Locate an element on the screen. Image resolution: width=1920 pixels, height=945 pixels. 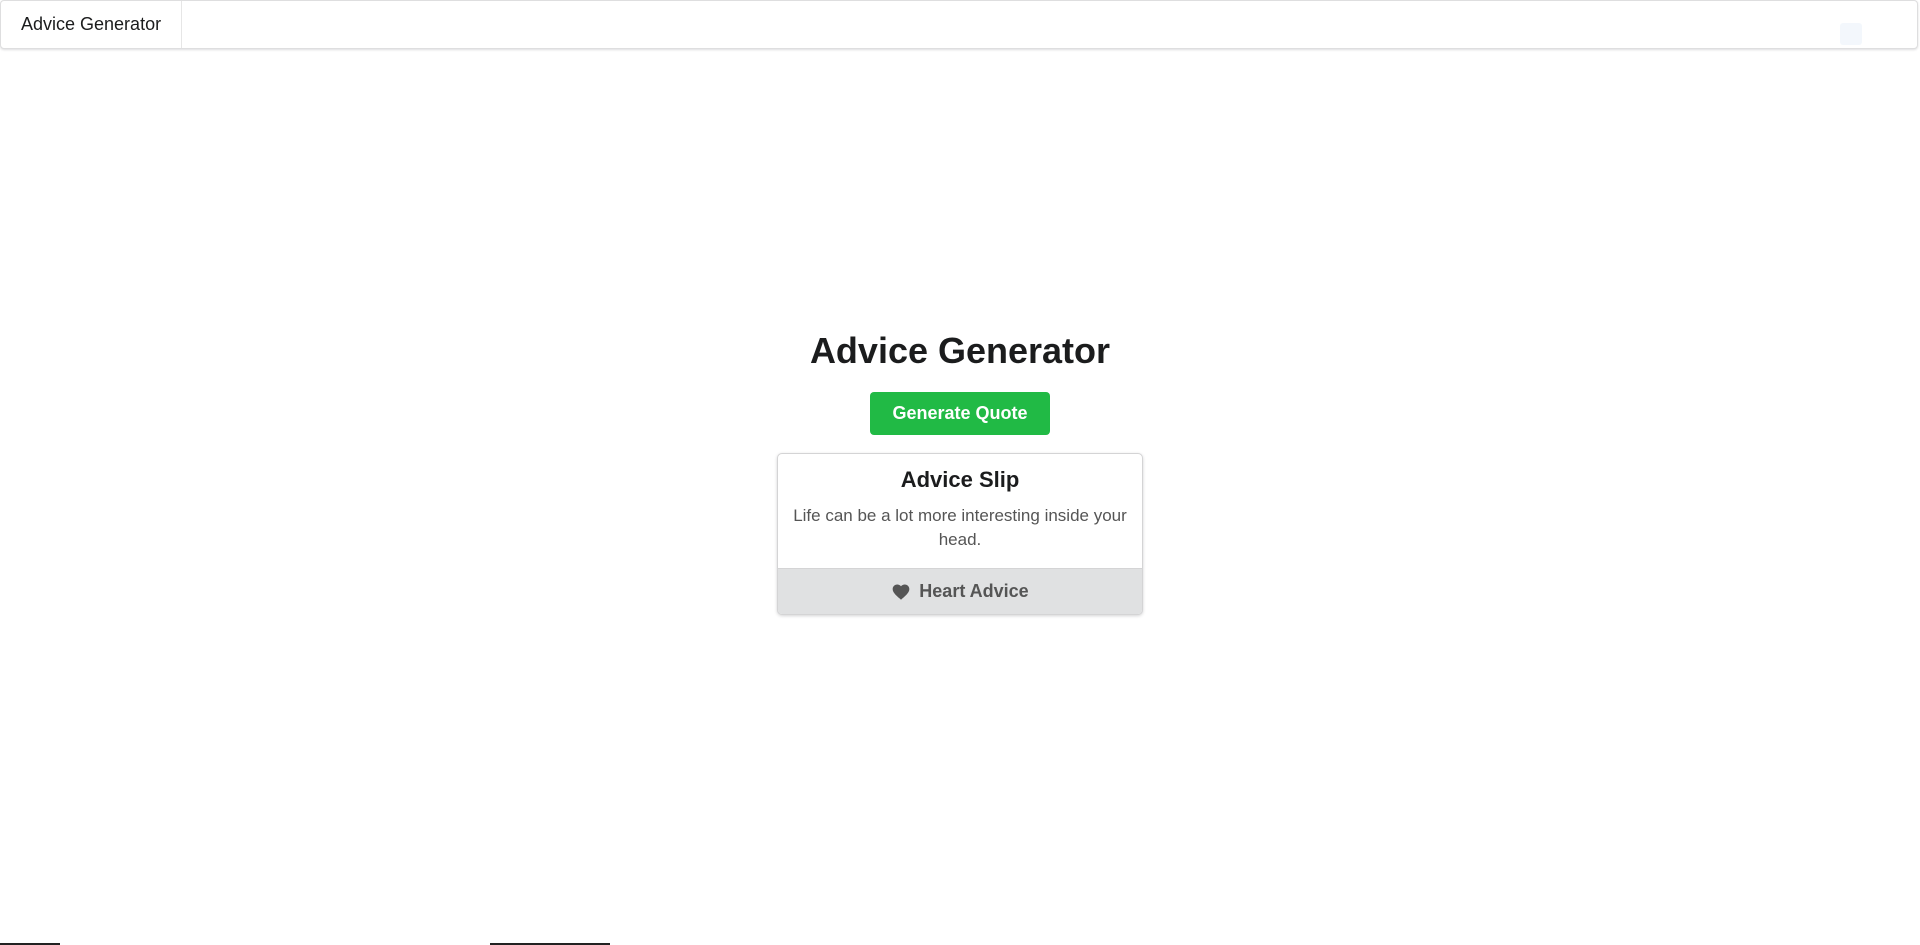
generate-quote-button: Generate Quote is located at coordinates (960, 413).